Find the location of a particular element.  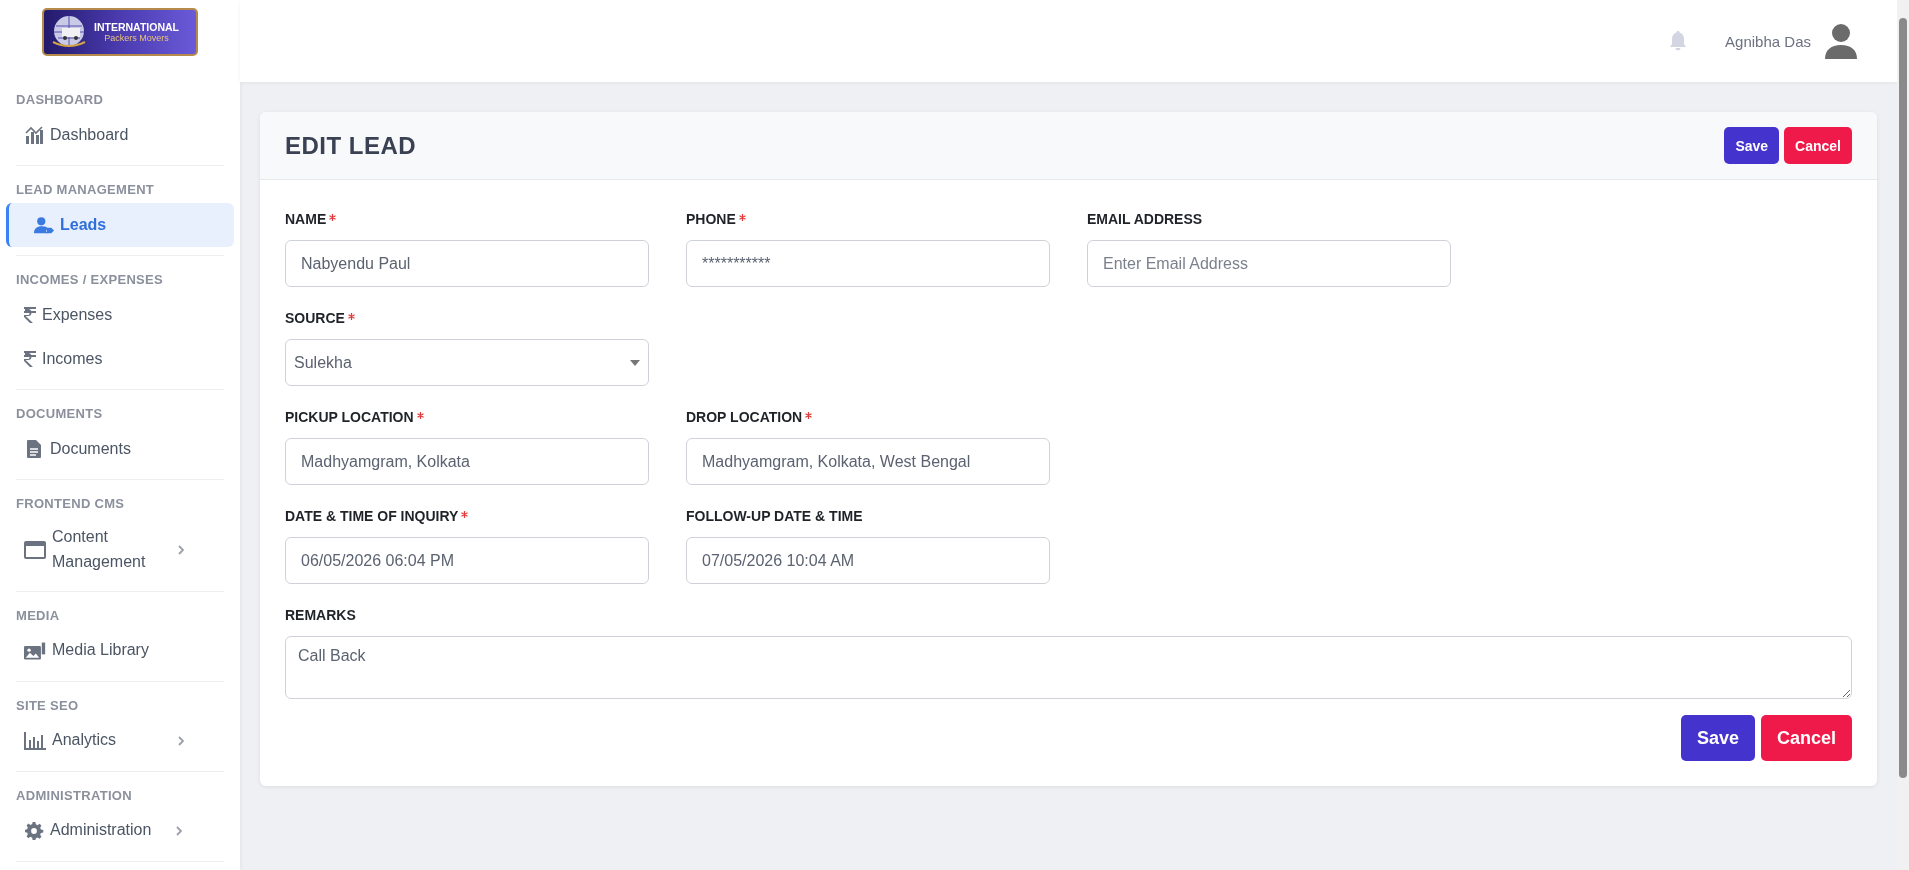

input-field: Enter Email Address is located at coordinates (1269, 263).